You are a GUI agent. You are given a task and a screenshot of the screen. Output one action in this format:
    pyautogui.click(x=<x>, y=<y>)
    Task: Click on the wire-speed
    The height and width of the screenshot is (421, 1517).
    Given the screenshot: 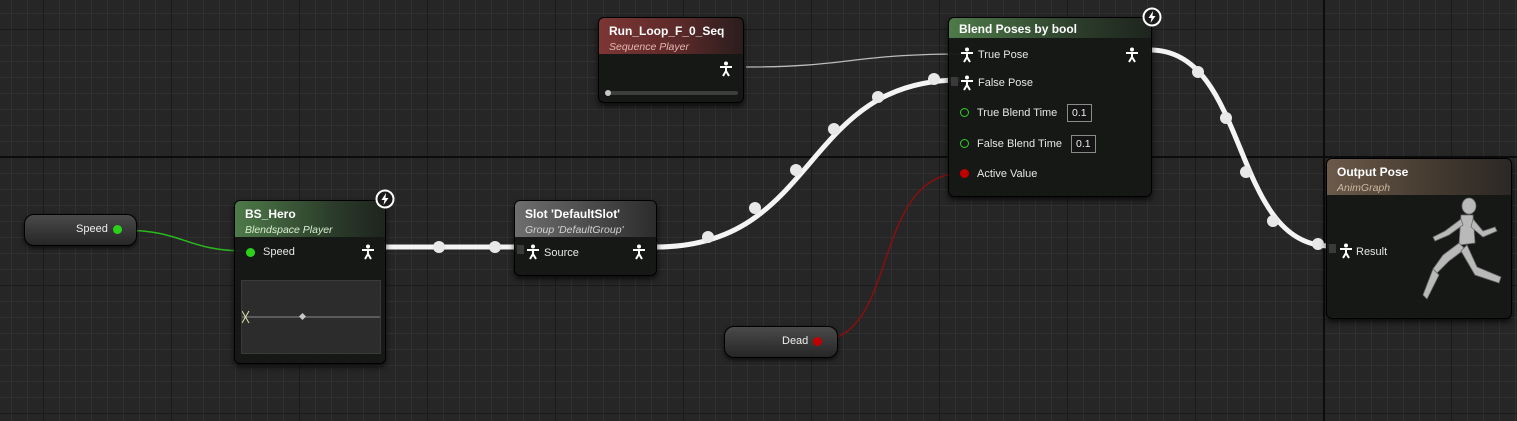 What is the action you would take?
    pyautogui.click(x=183, y=240)
    